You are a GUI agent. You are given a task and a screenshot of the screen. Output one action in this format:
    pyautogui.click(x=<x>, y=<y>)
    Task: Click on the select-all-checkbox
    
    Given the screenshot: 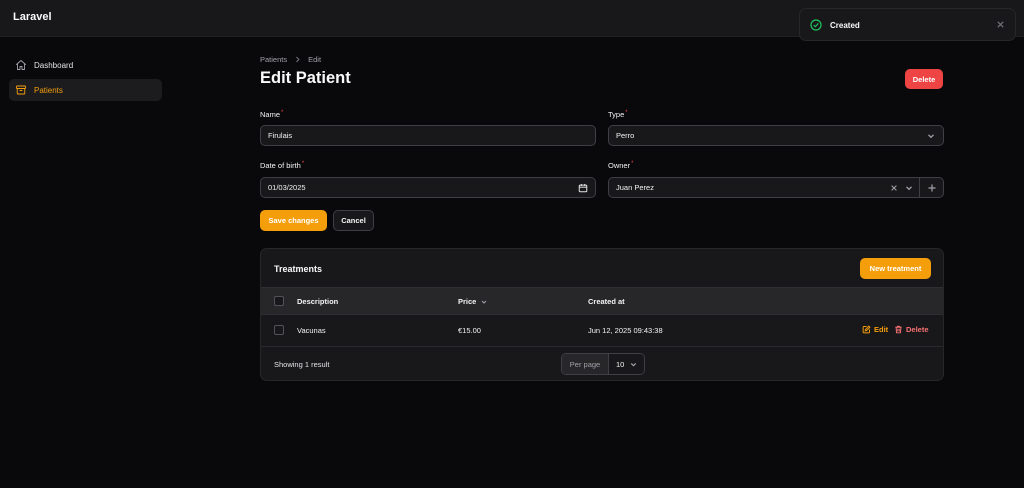 What is the action you would take?
    pyautogui.click(x=279, y=301)
    